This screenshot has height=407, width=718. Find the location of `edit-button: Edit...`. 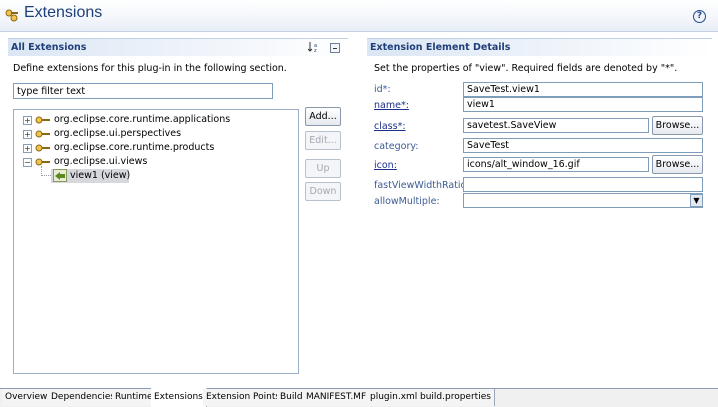

edit-button: Edit... is located at coordinates (323, 140).